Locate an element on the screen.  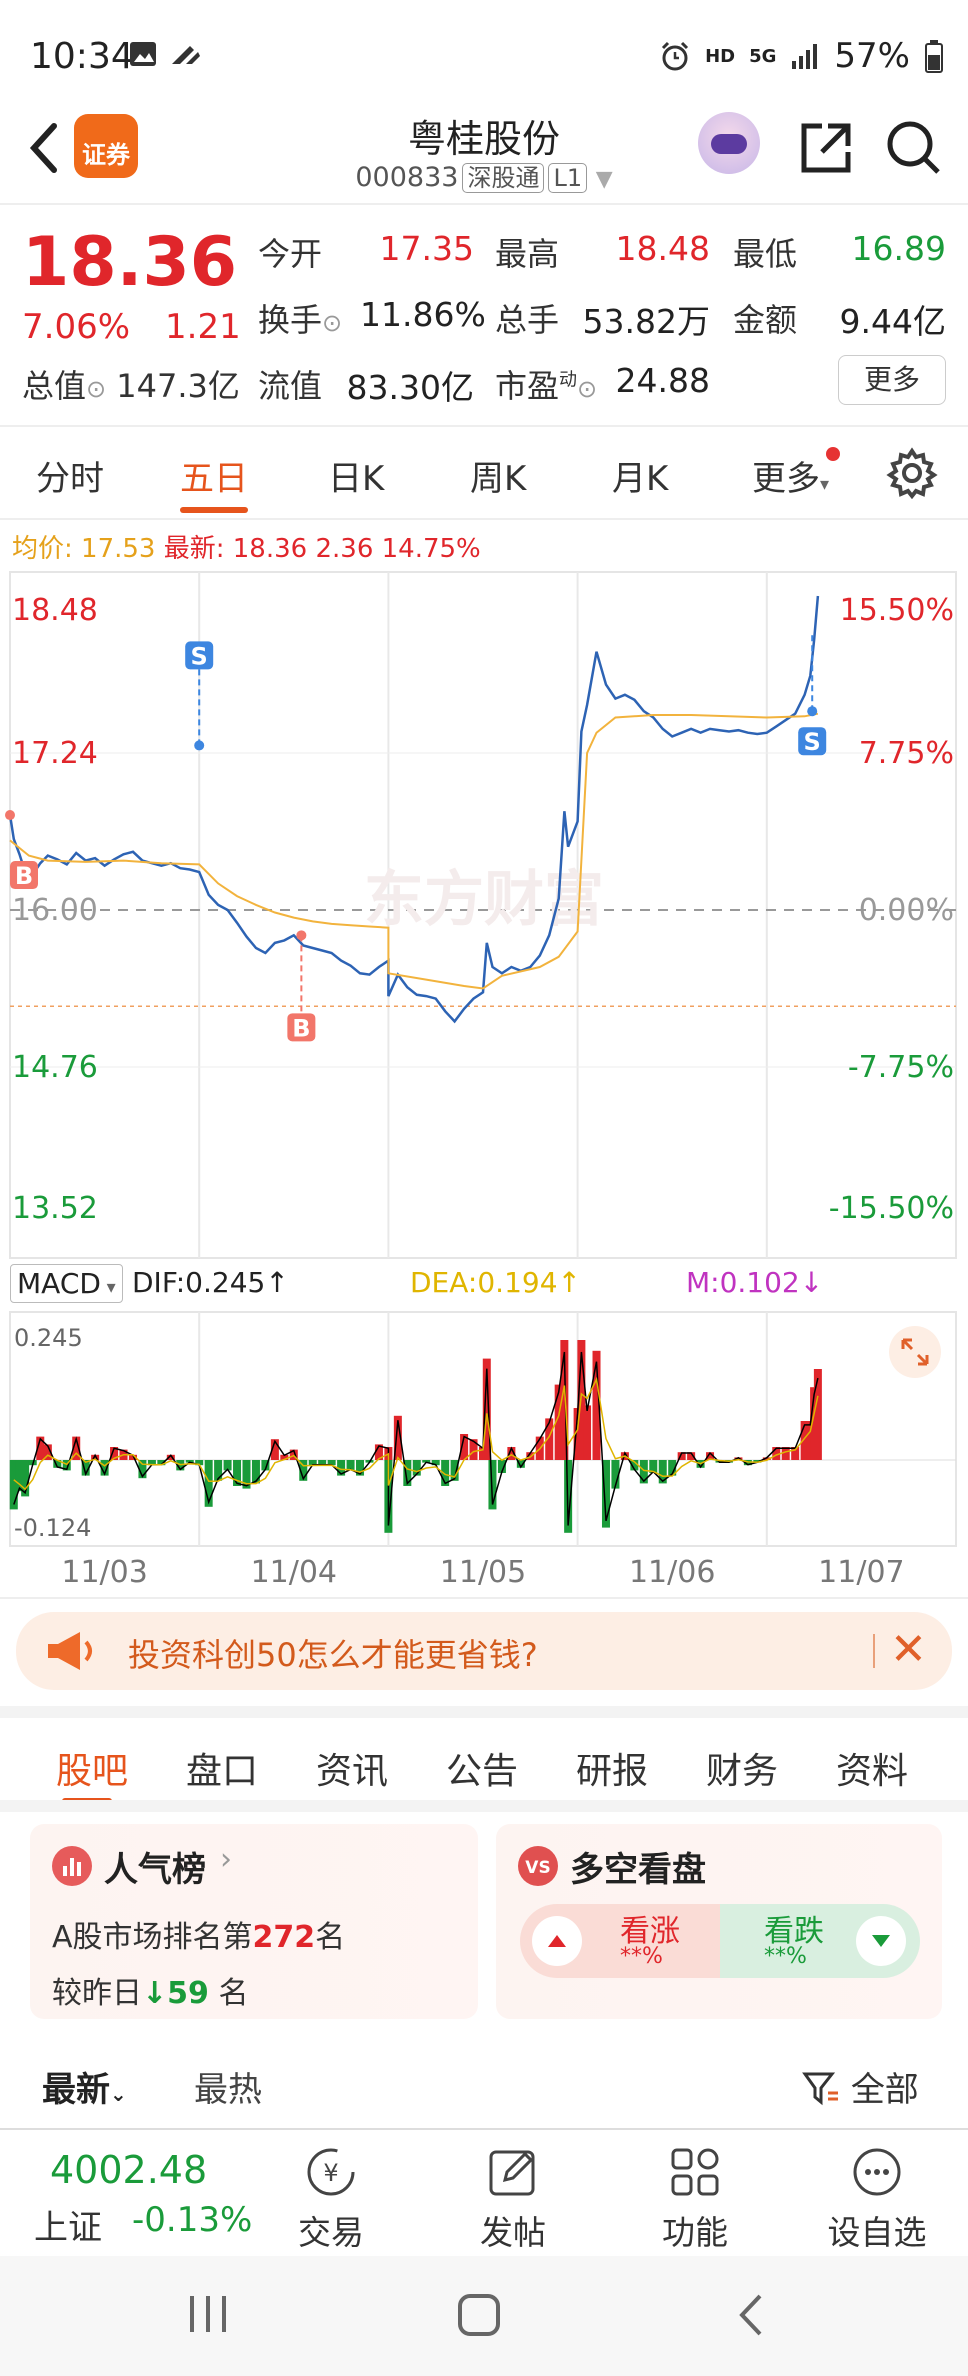
tab-five-day: 五日 is located at coordinates (214, 475).